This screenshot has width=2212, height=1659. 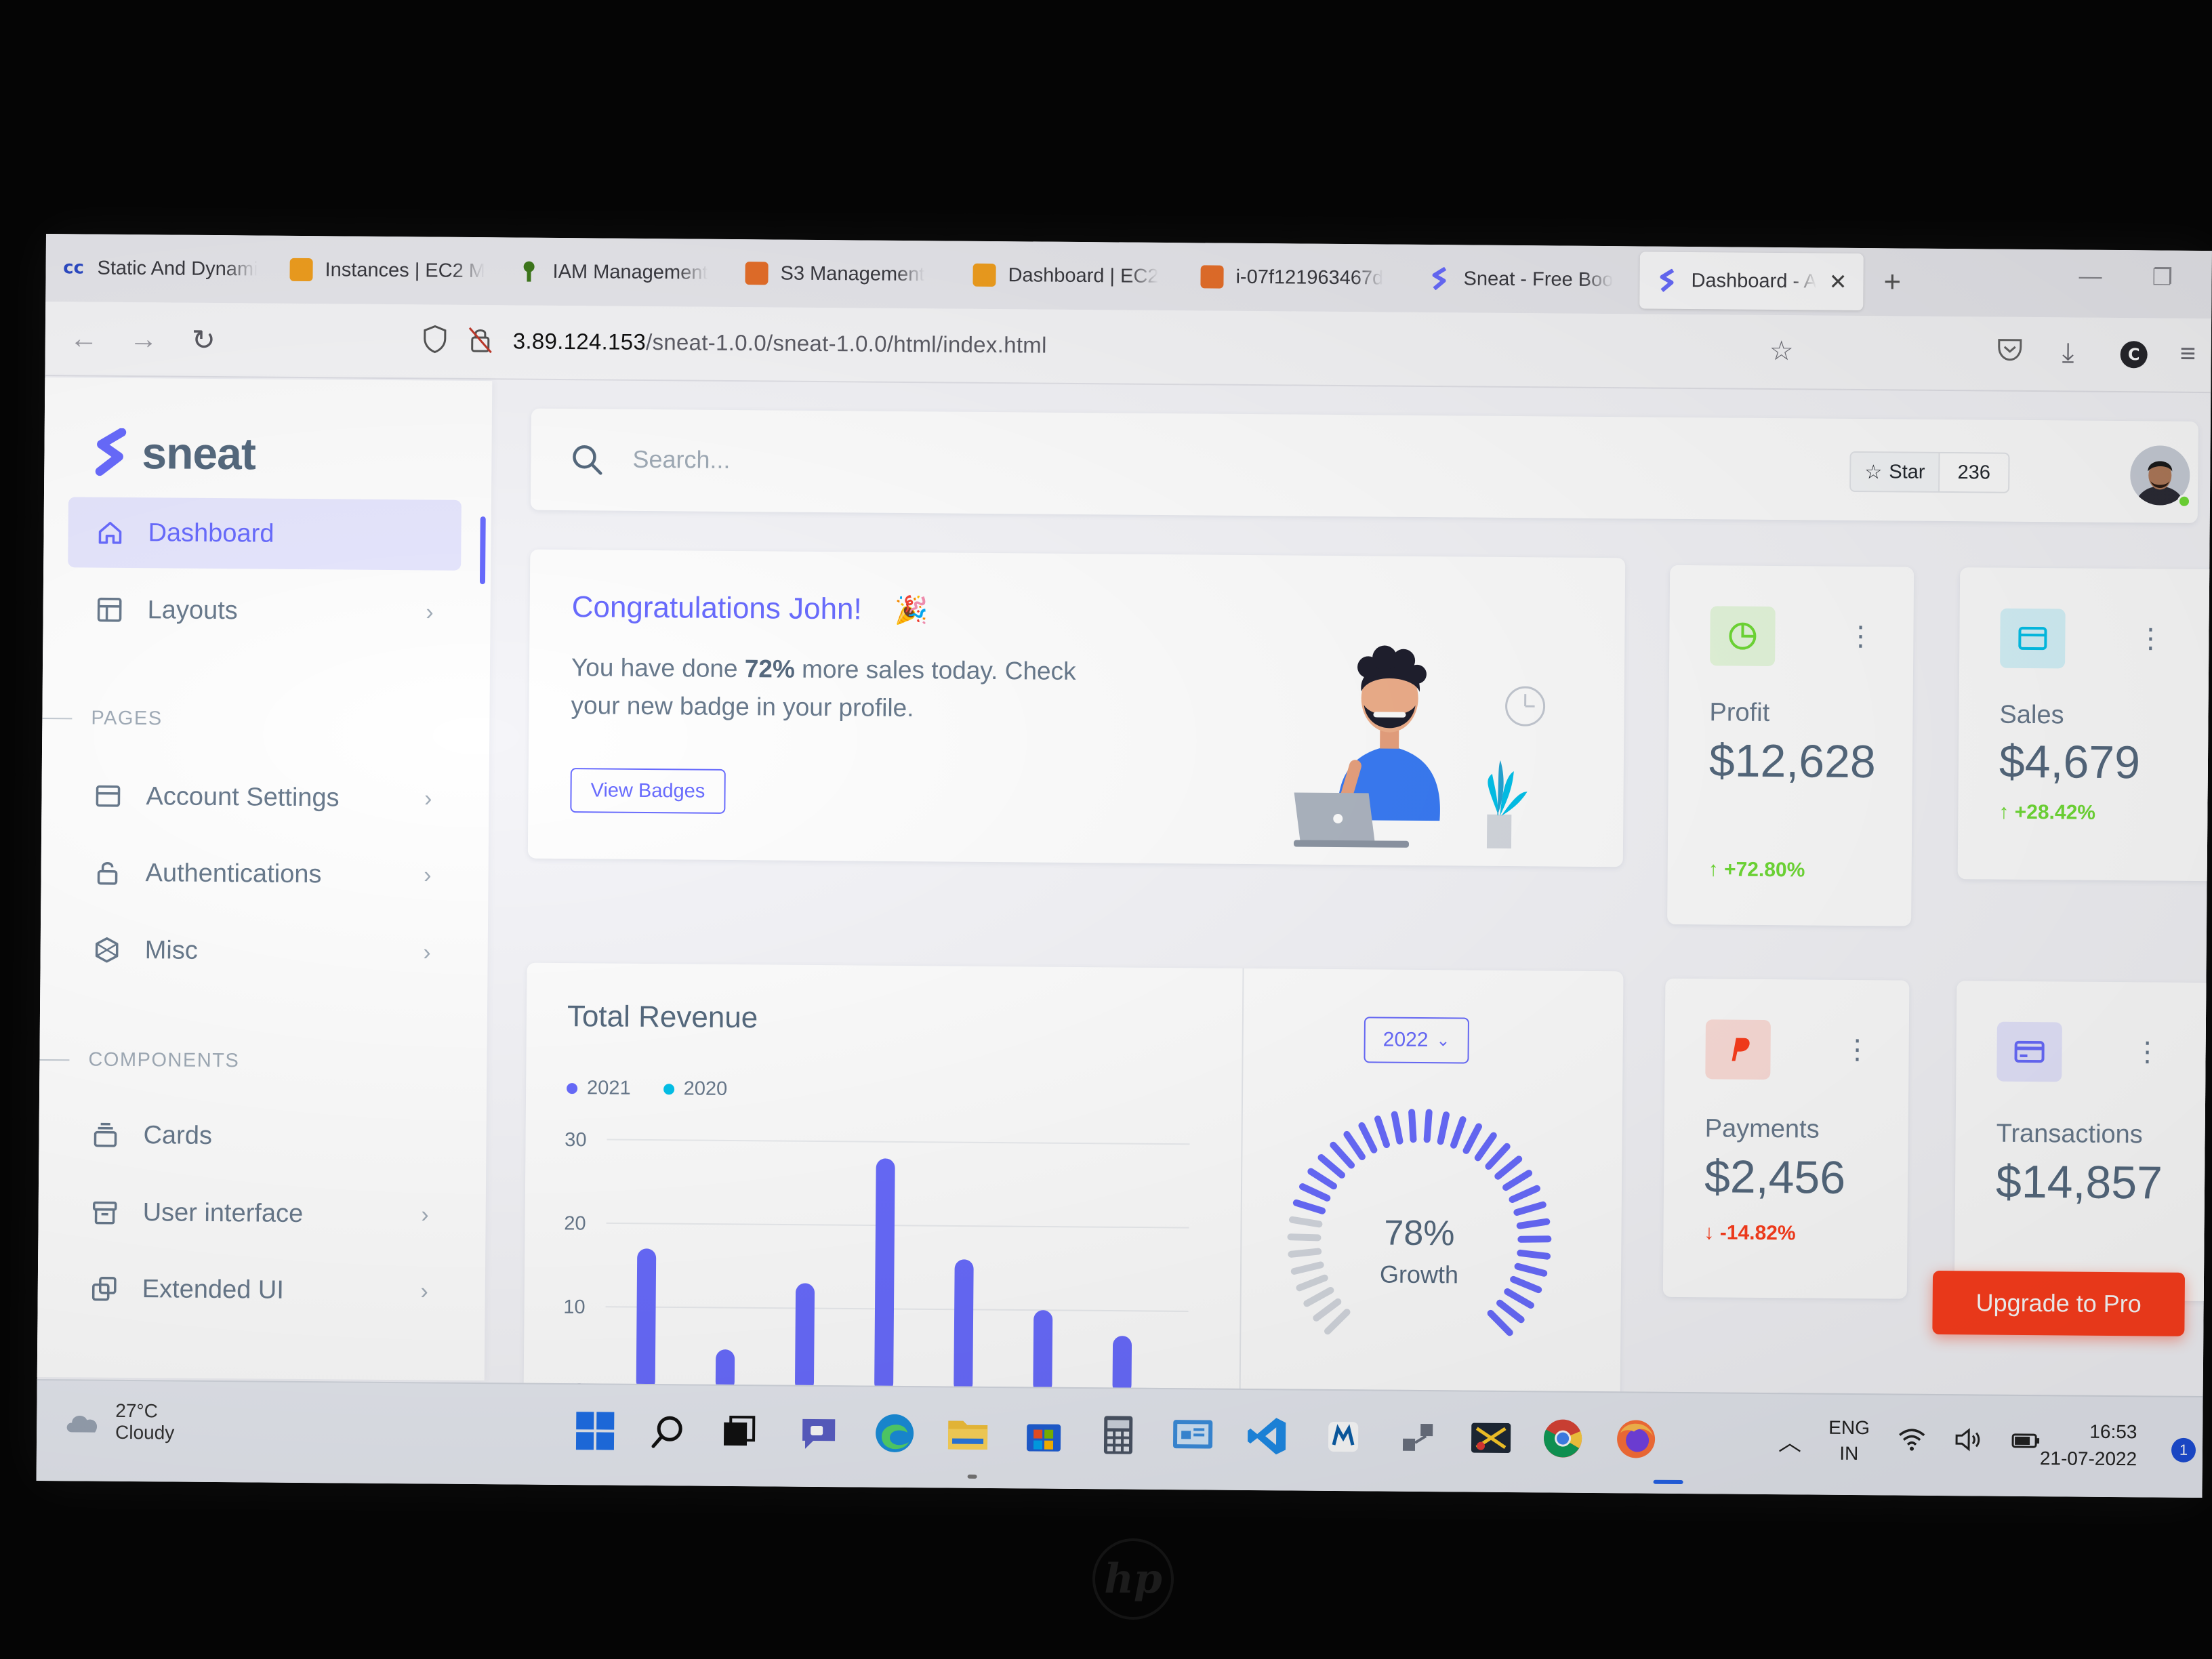 I want to click on aws-box-icon, so click(x=984, y=275).